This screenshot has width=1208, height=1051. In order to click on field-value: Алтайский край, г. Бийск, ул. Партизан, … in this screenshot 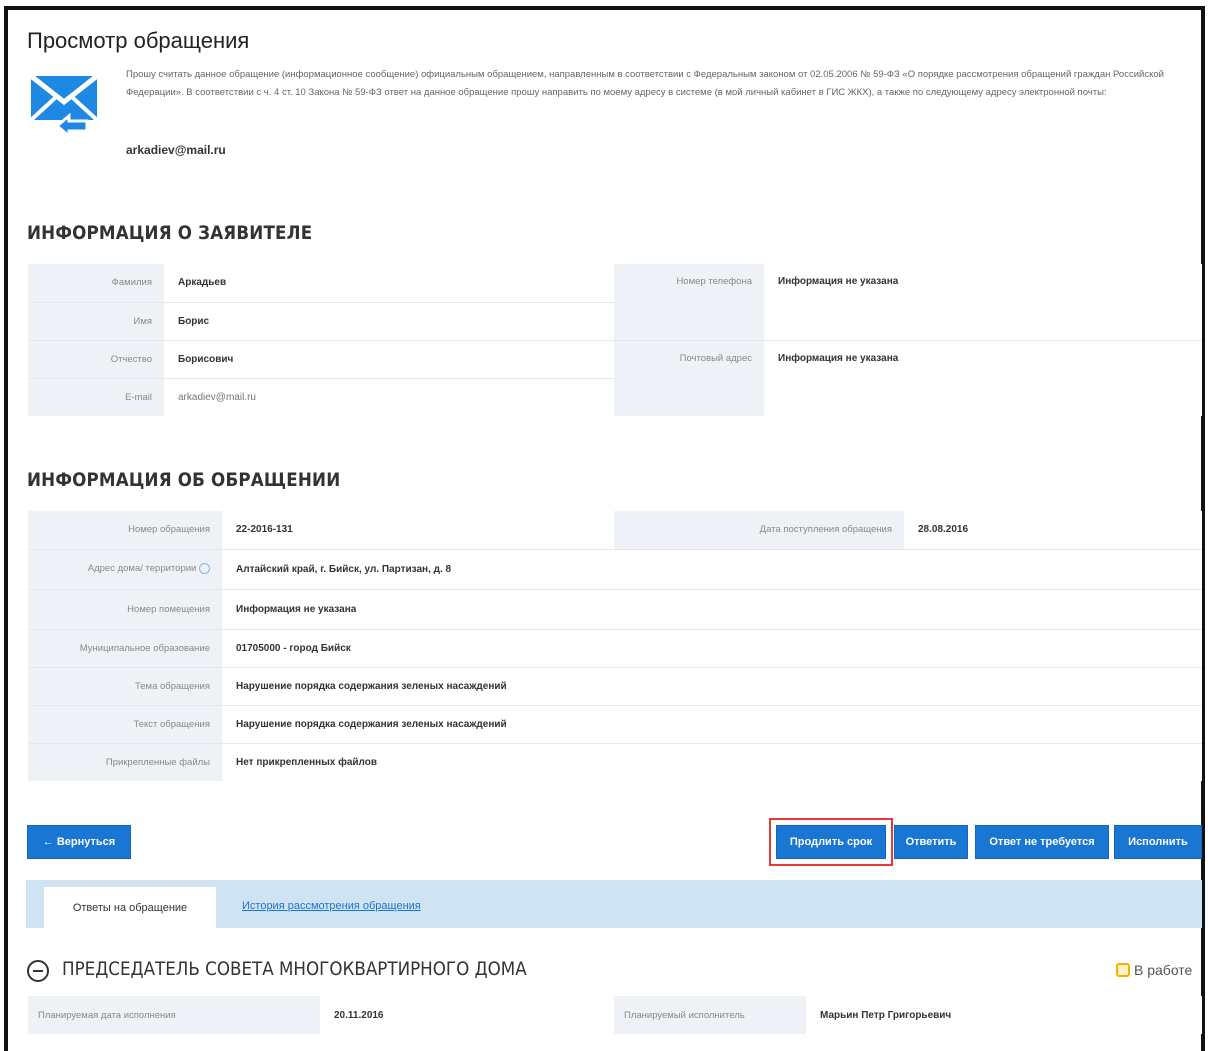, I will do `click(712, 569)`.